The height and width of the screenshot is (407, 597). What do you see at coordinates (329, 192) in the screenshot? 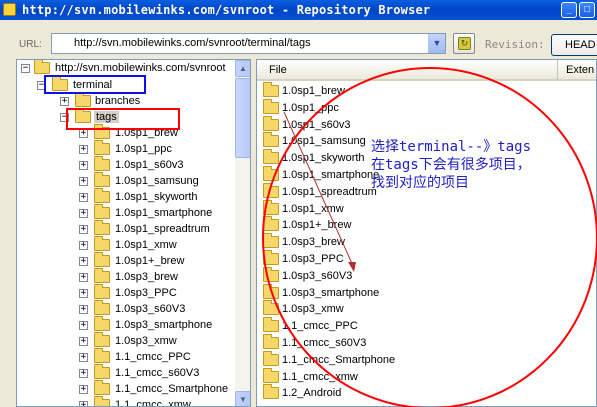
I see `file-name: 1.0sp1_spreadtrum` at bounding box center [329, 192].